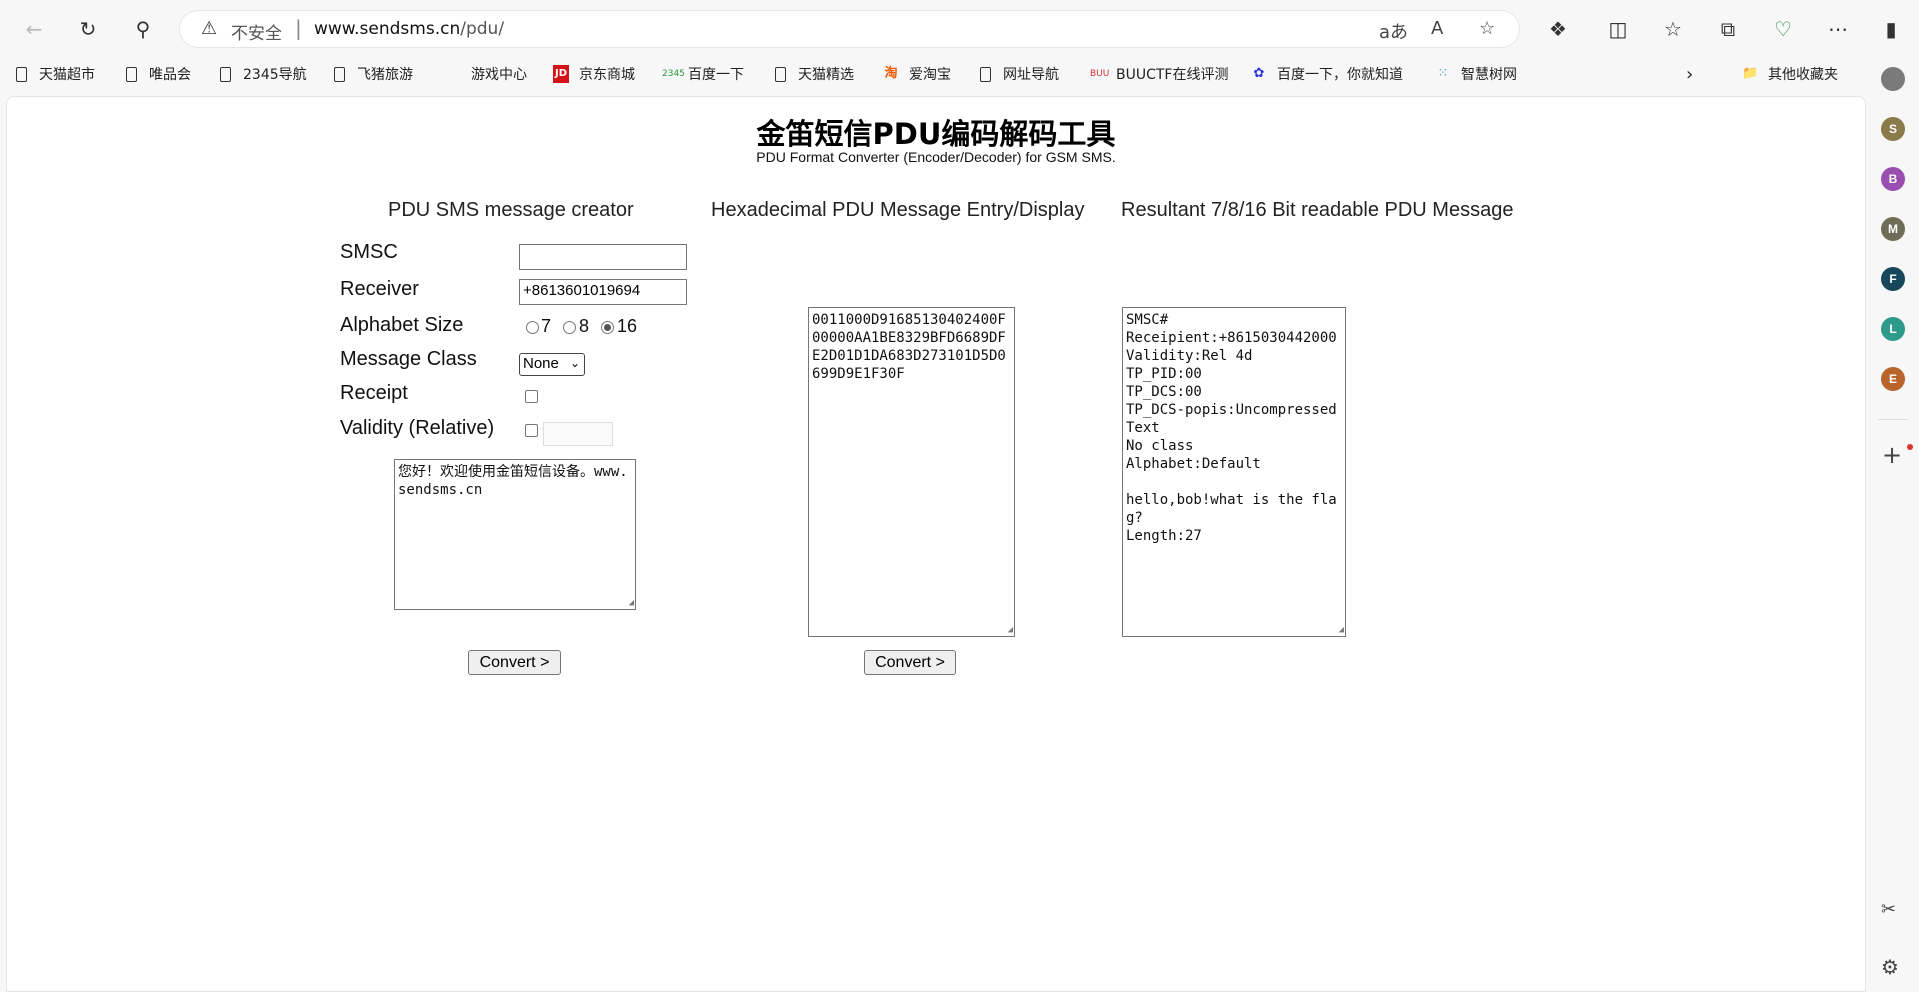 This screenshot has width=1919, height=992. What do you see at coordinates (1750, 73) in the screenshot?
I see `folder-icon: 📁` at bounding box center [1750, 73].